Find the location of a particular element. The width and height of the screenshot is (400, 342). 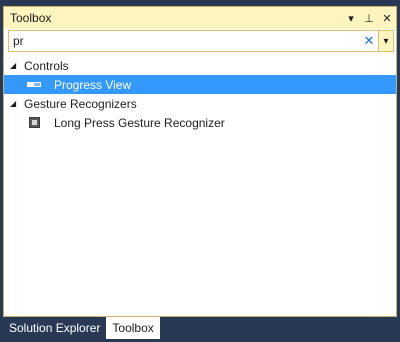

close-icon: ✕ is located at coordinates (387, 18).